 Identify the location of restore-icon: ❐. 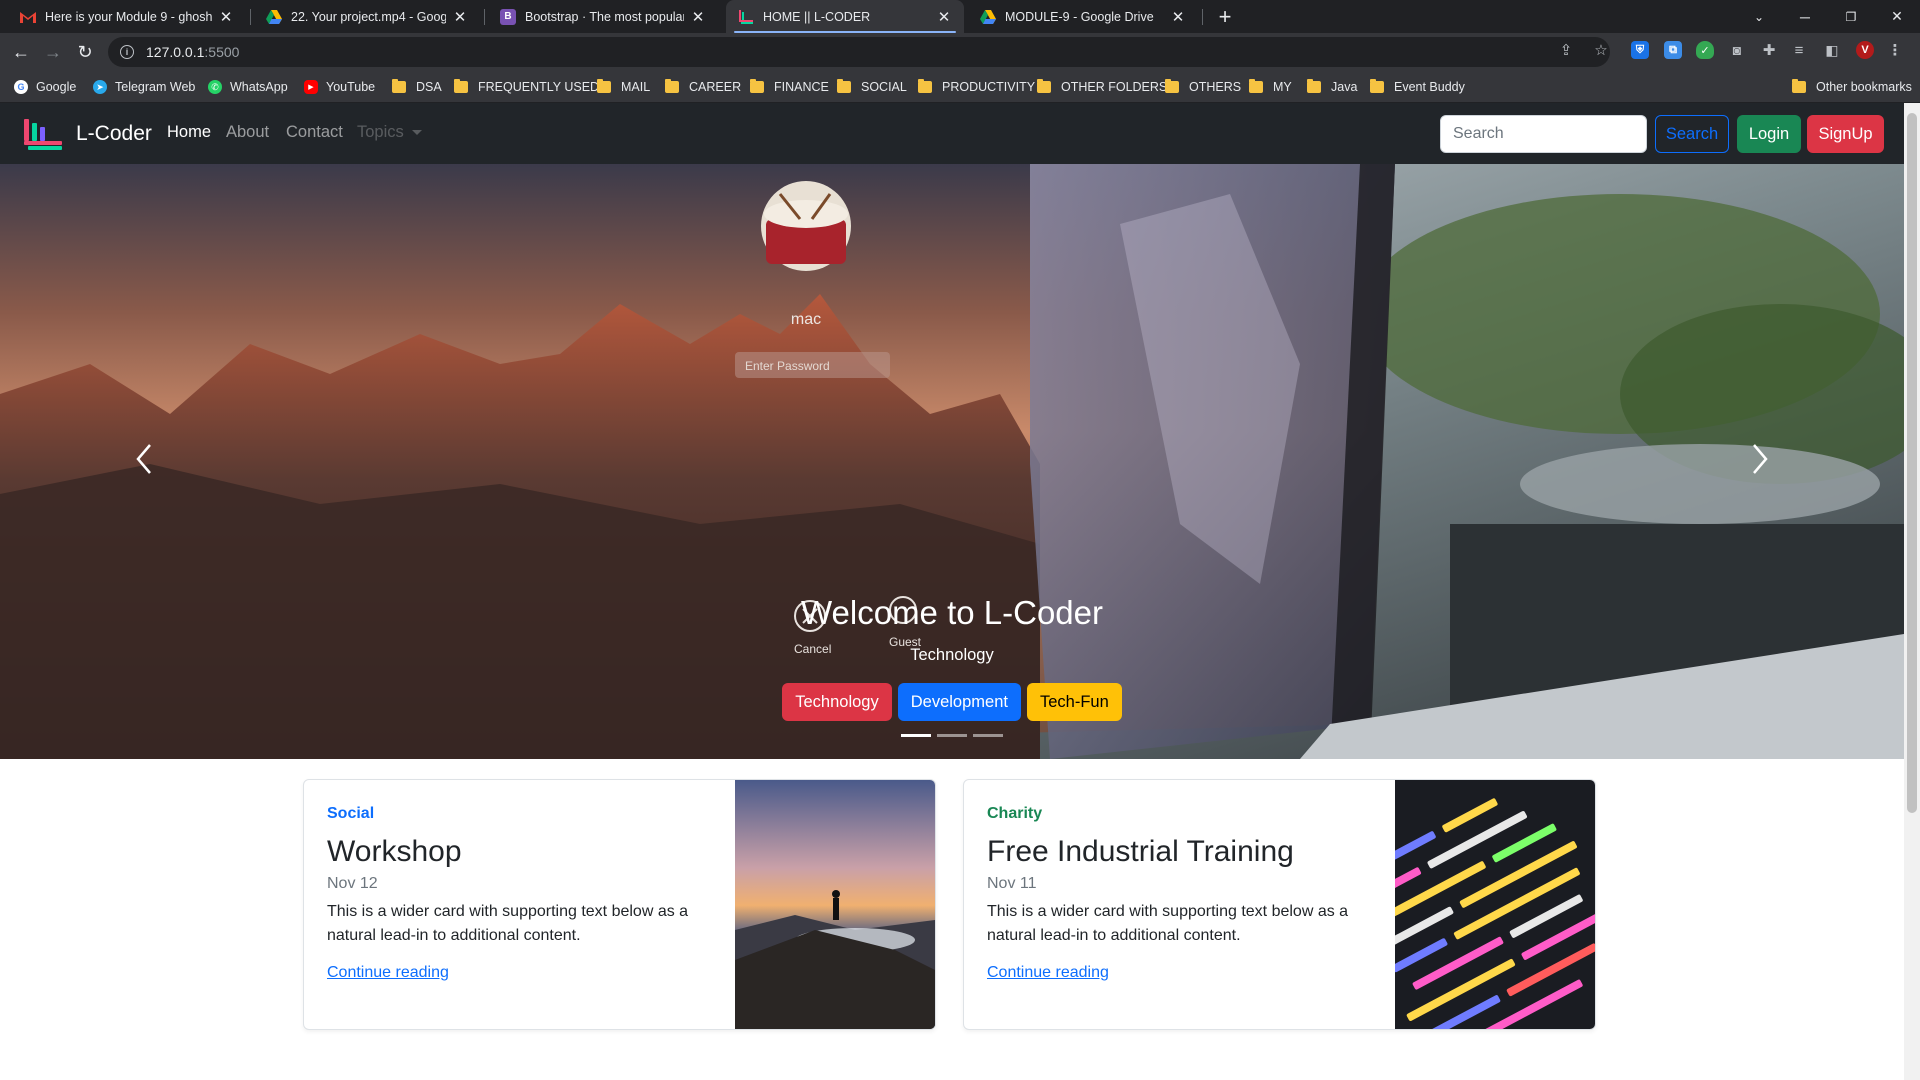
(1851, 16).